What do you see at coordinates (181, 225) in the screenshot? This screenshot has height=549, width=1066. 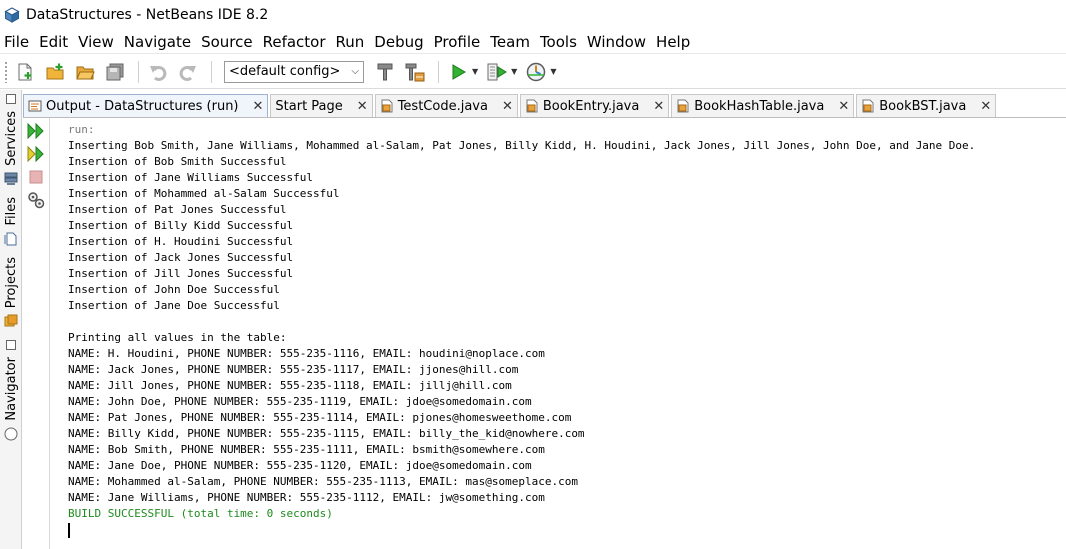 I see `output-line: Insertion of Billy Kidd Successful` at bounding box center [181, 225].